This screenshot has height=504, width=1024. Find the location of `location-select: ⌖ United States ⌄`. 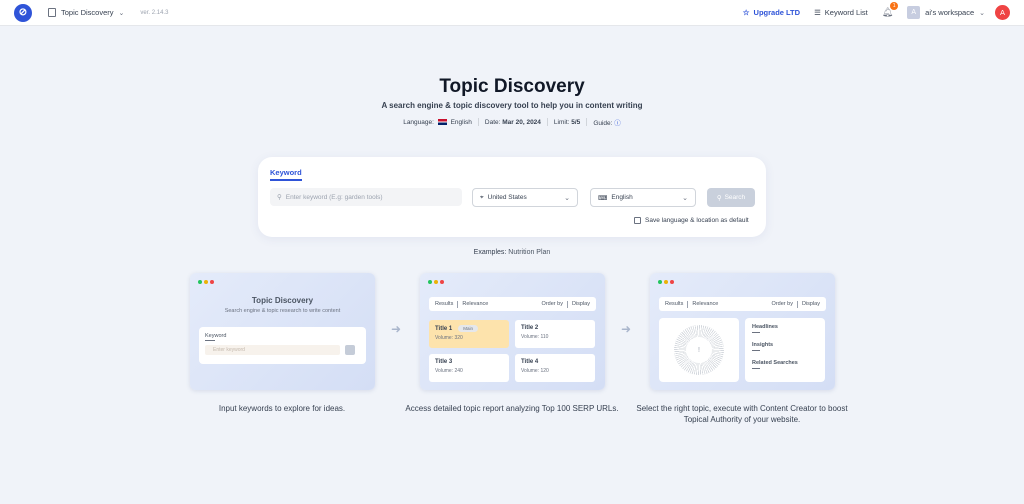

location-select: ⌖ United States ⌄ is located at coordinates (525, 197).